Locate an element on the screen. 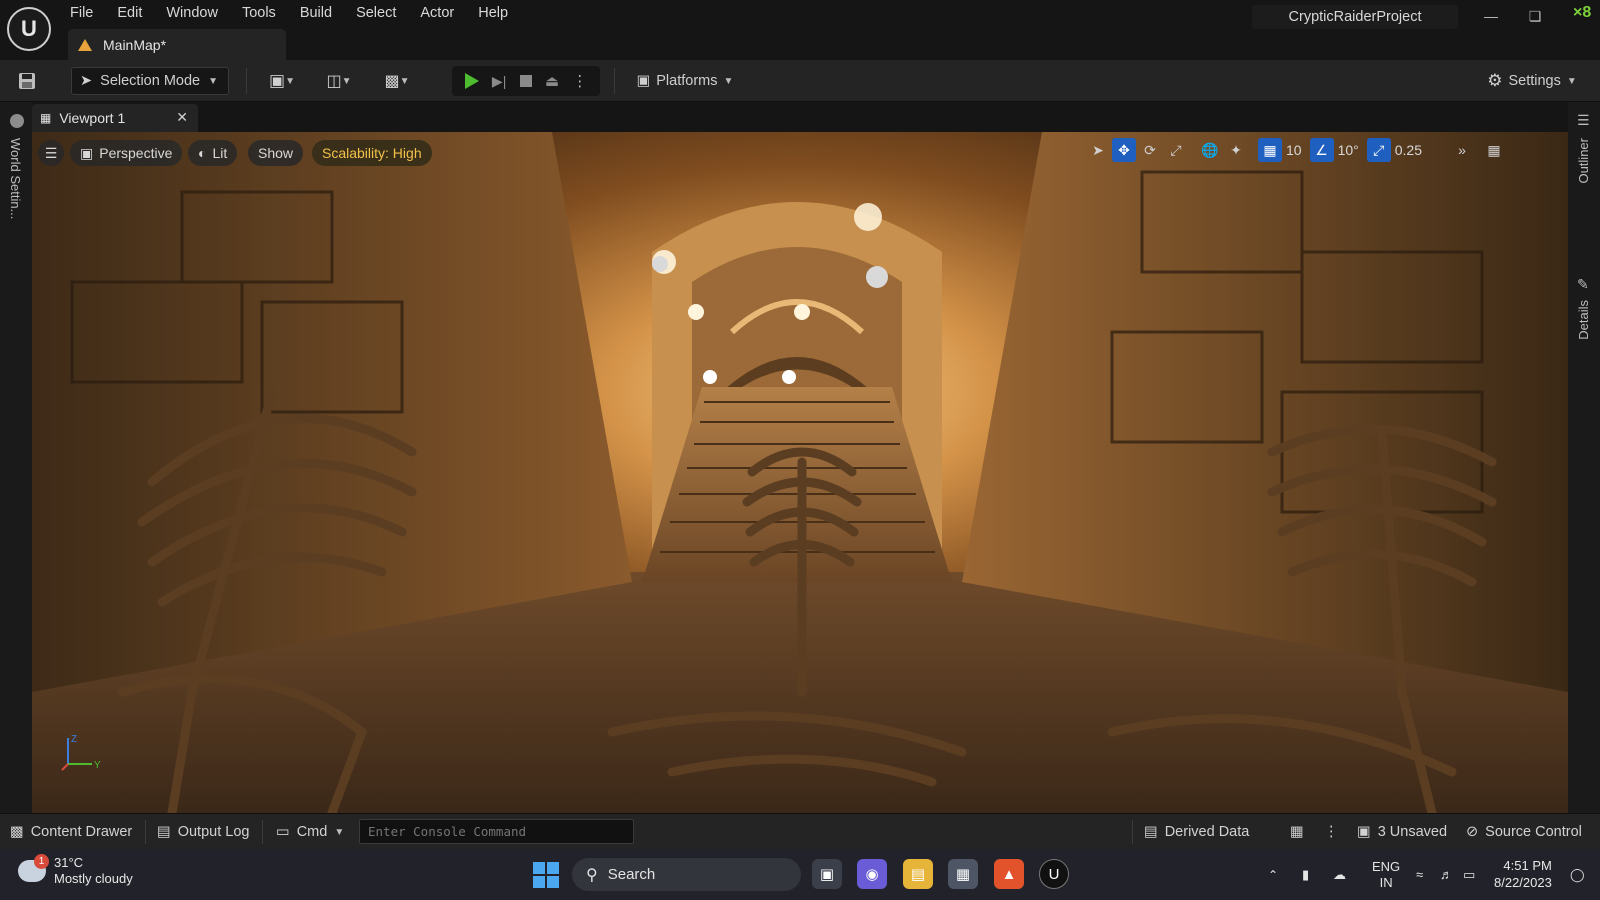  scale-tool-icon: ⤢ is located at coordinates (1176, 150).